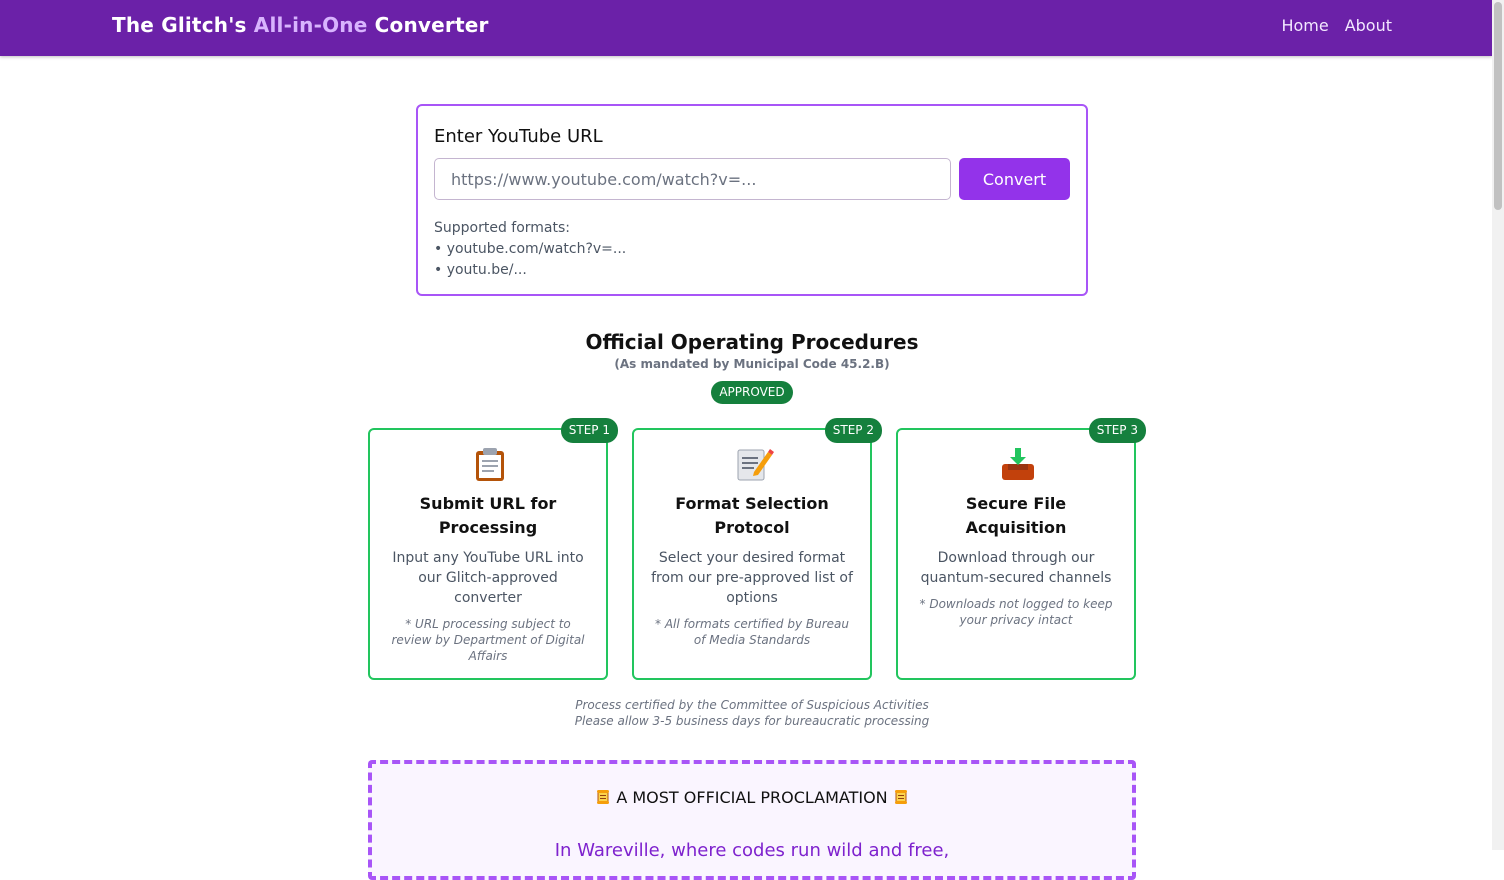 The height and width of the screenshot is (880, 1504). Describe the element at coordinates (1016, 464) in the screenshot. I see `inbox-download-icon` at that location.